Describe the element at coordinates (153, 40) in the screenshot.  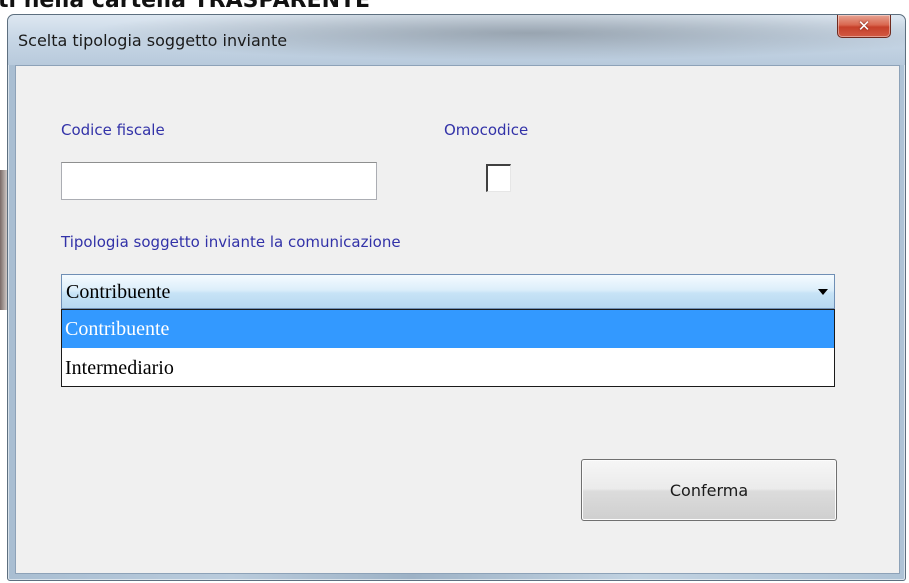
I see `dialog-title: Scelta tipologia soggetto inviante` at that location.